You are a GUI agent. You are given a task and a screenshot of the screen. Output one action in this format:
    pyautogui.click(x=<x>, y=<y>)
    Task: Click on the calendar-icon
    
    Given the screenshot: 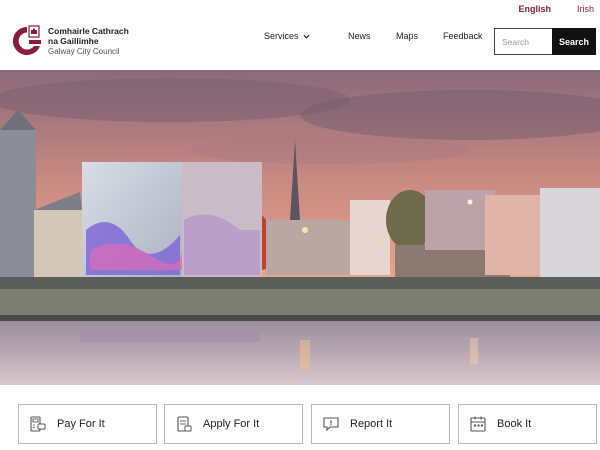 What is the action you would take?
    pyautogui.click(x=478, y=424)
    